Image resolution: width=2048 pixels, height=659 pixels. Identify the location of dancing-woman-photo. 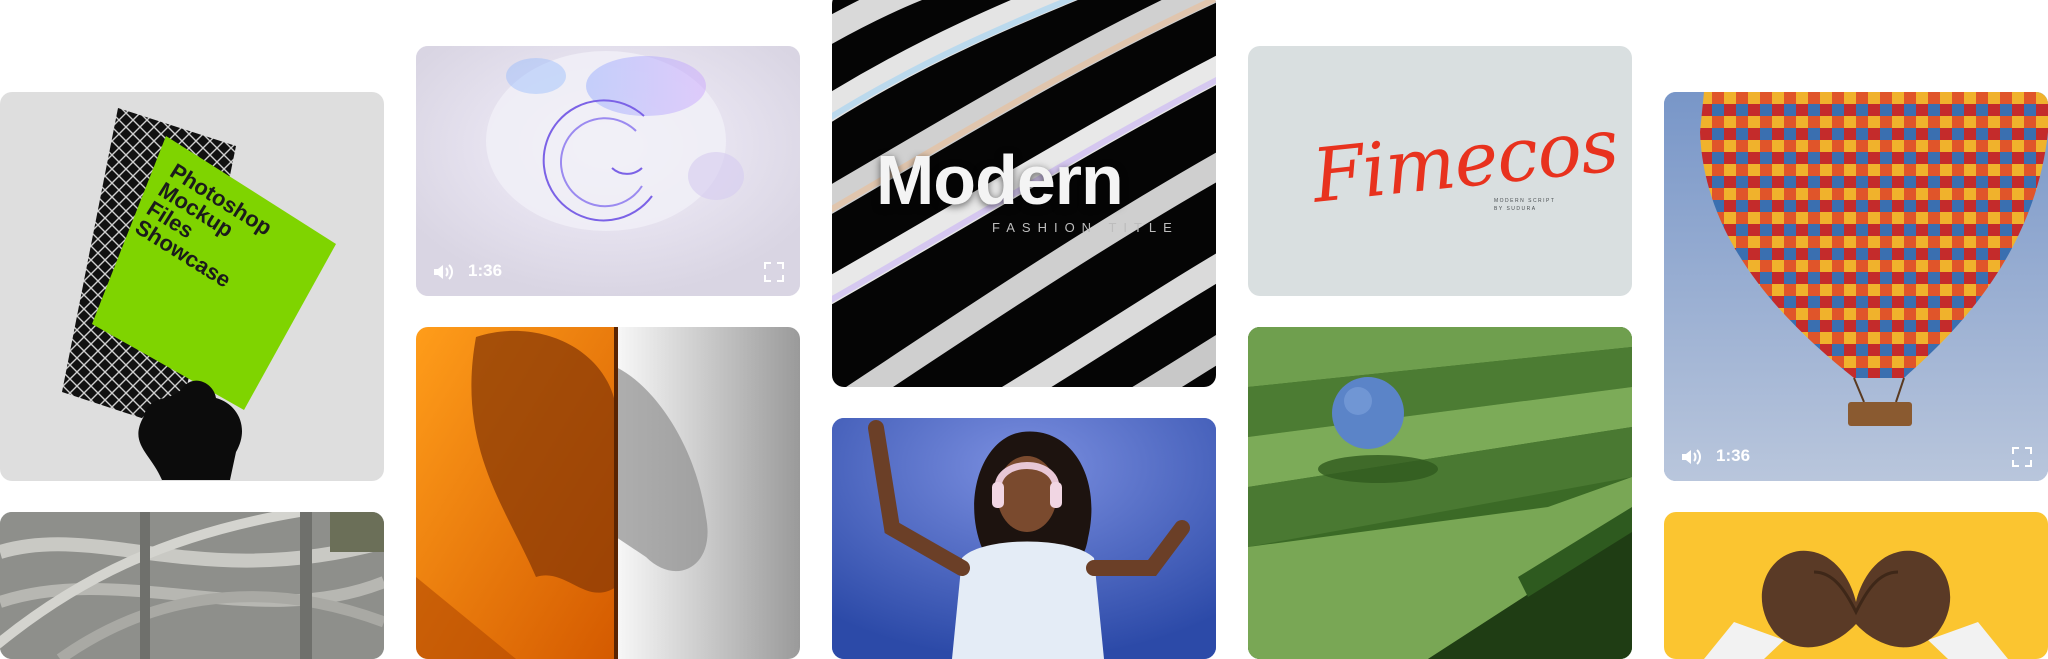
(1024, 538).